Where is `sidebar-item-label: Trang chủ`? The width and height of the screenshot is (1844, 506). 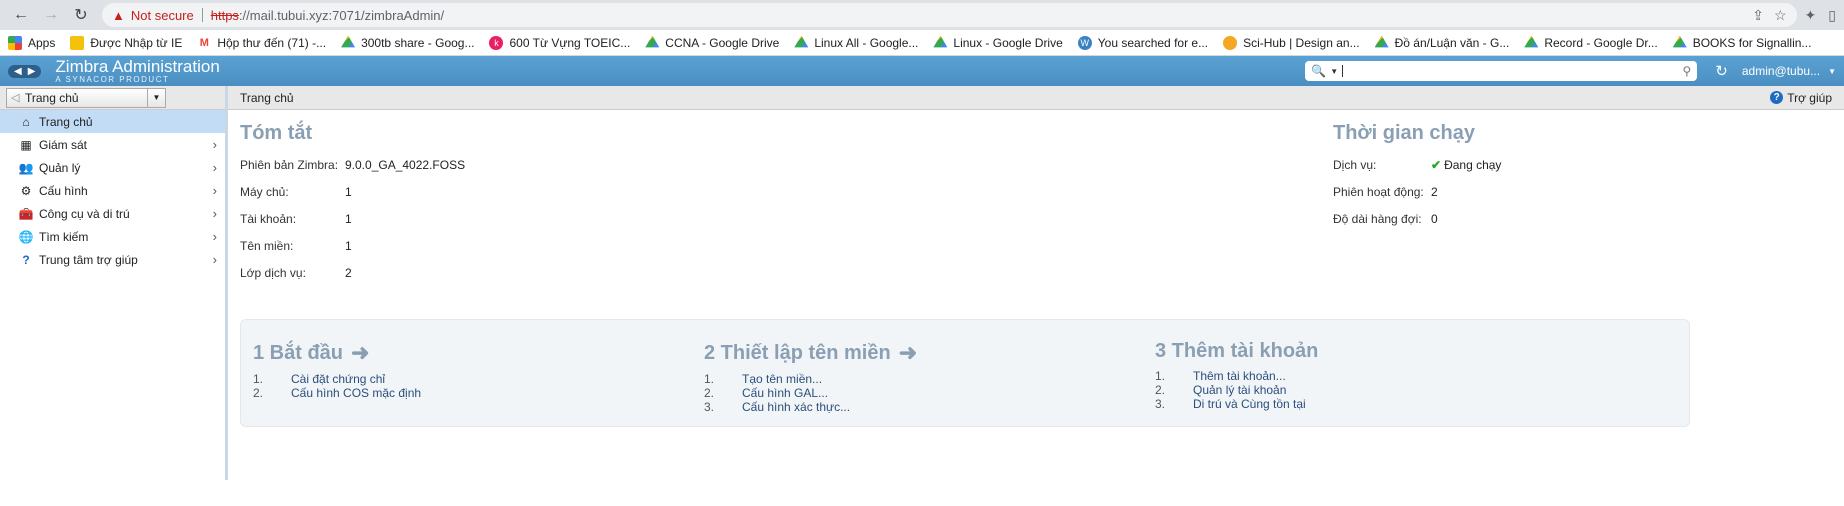 sidebar-item-label: Trang chủ is located at coordinates (66, 121).